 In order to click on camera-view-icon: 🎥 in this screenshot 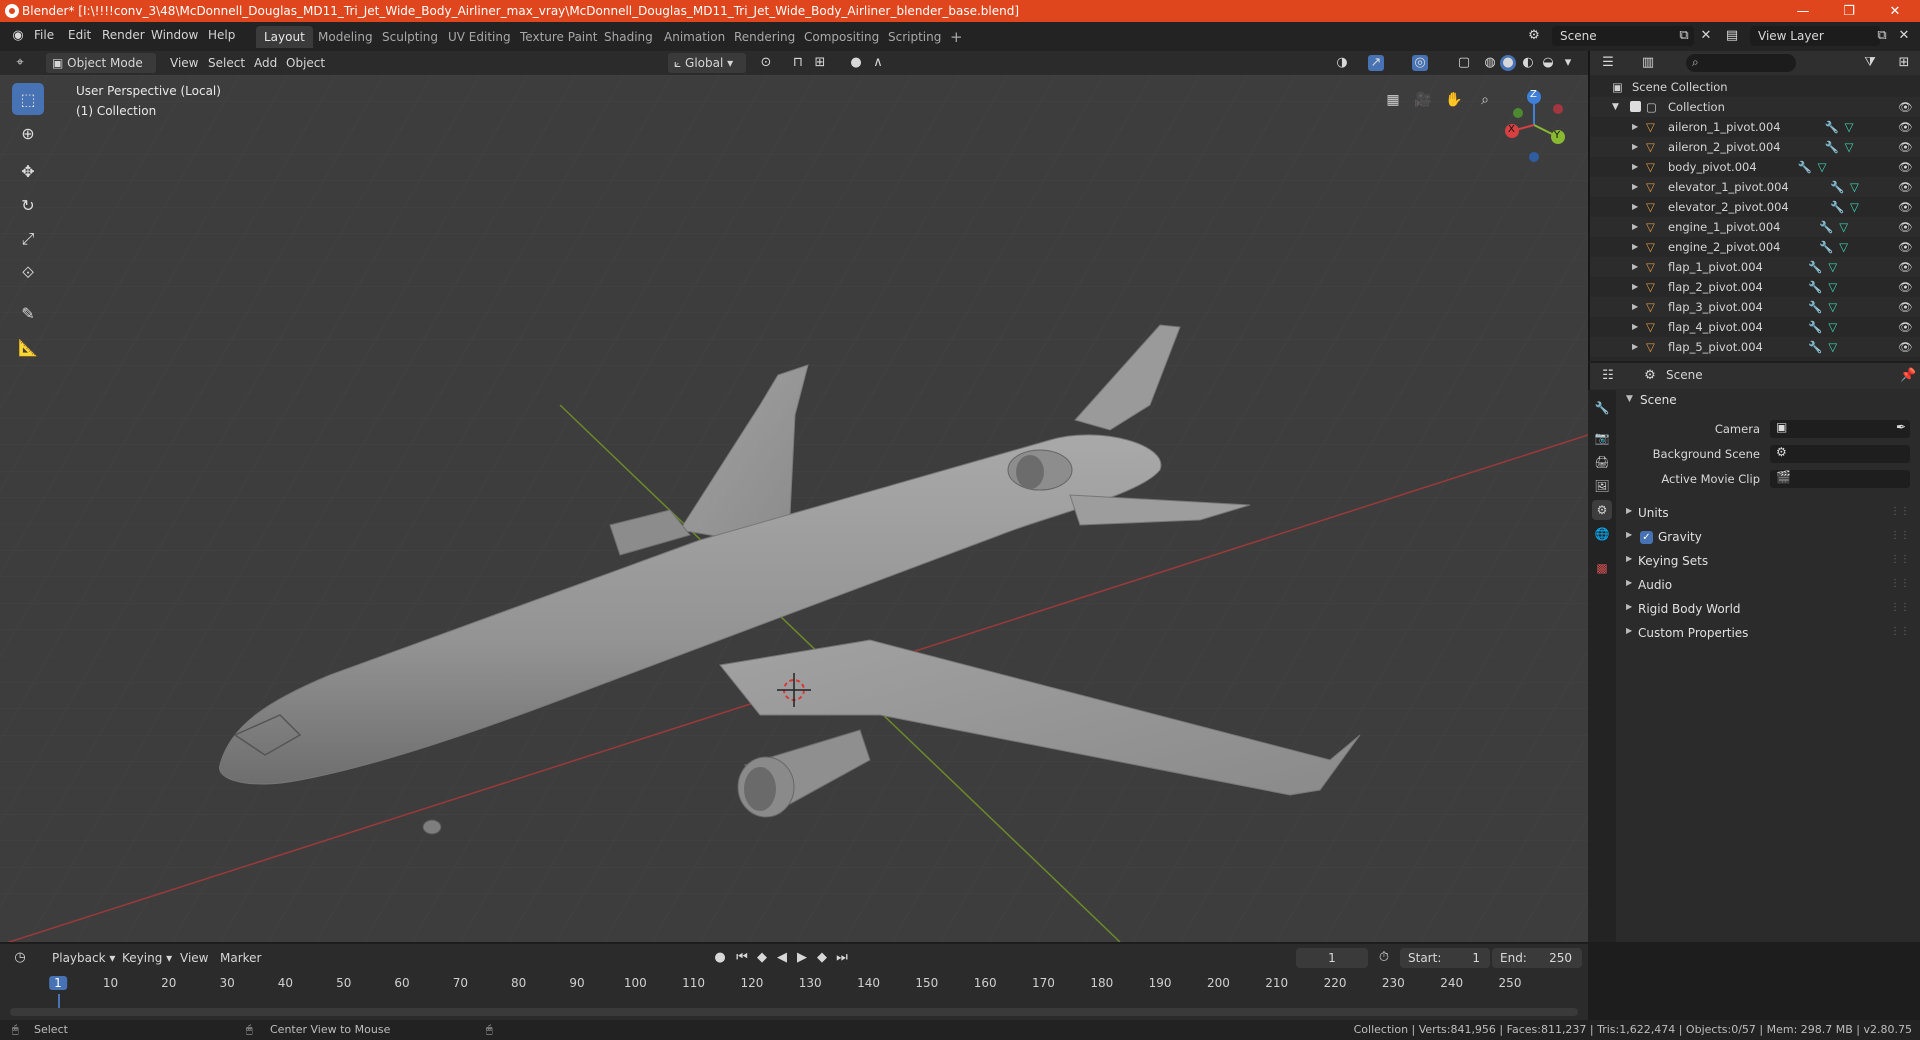, I will do `click(1423, 100)`.